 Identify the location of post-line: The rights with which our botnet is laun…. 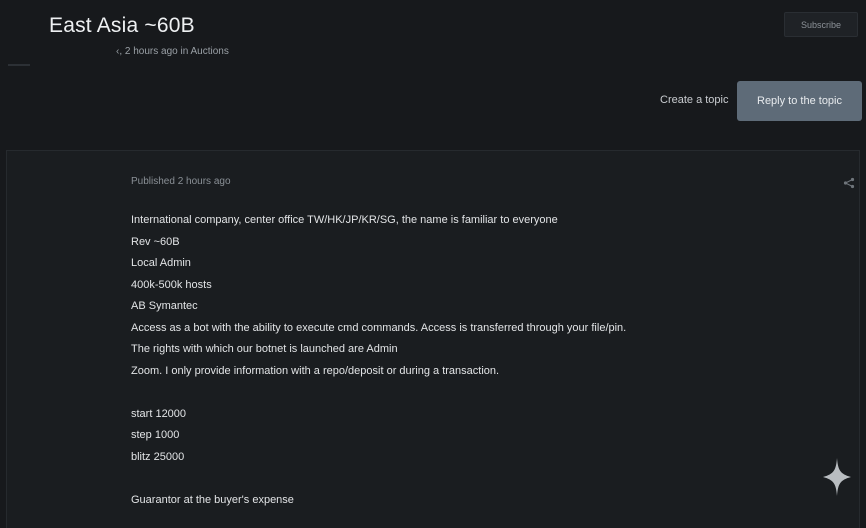
(264, 349).